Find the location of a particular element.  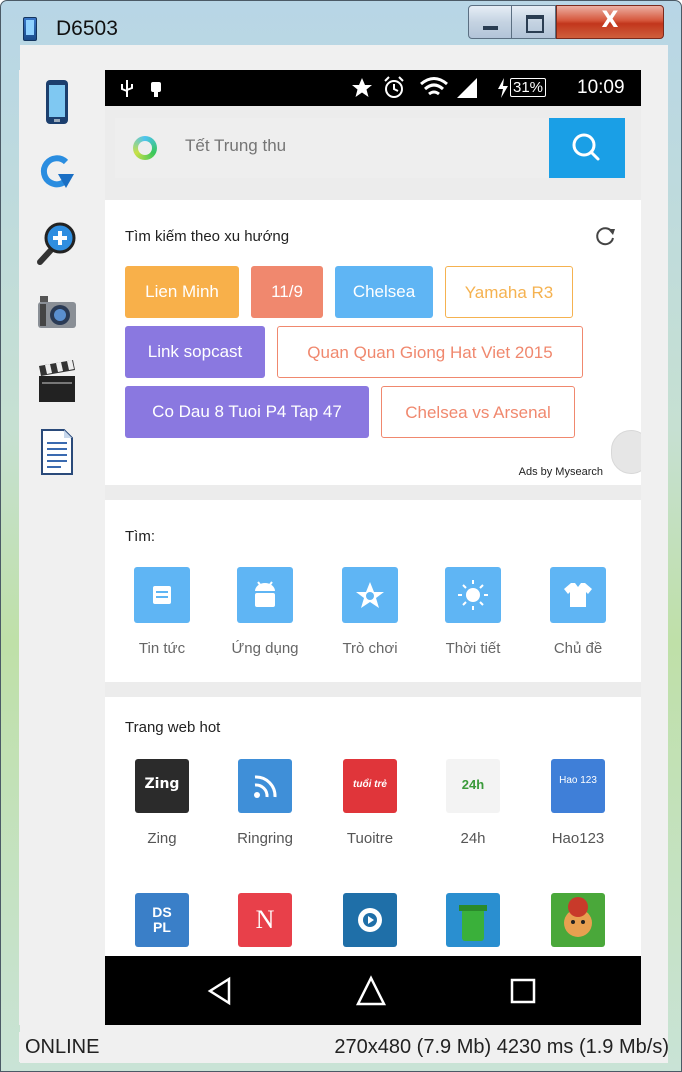

camera-icon is located at coordinates (57, 312).